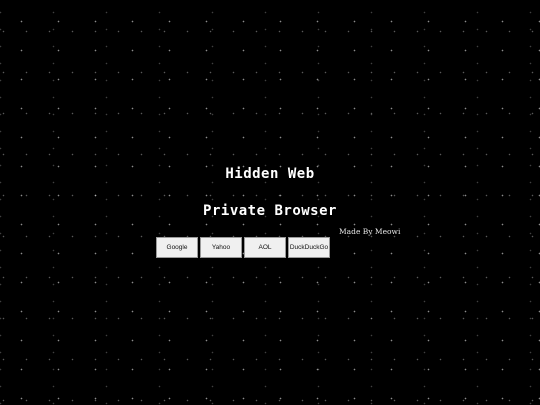 This screenshot has width=540, height=405. What do you see at coordinates (370, 231) in the screenshot?
I see `author-credit: Made By Meowi` at bounding box center [370, 231].